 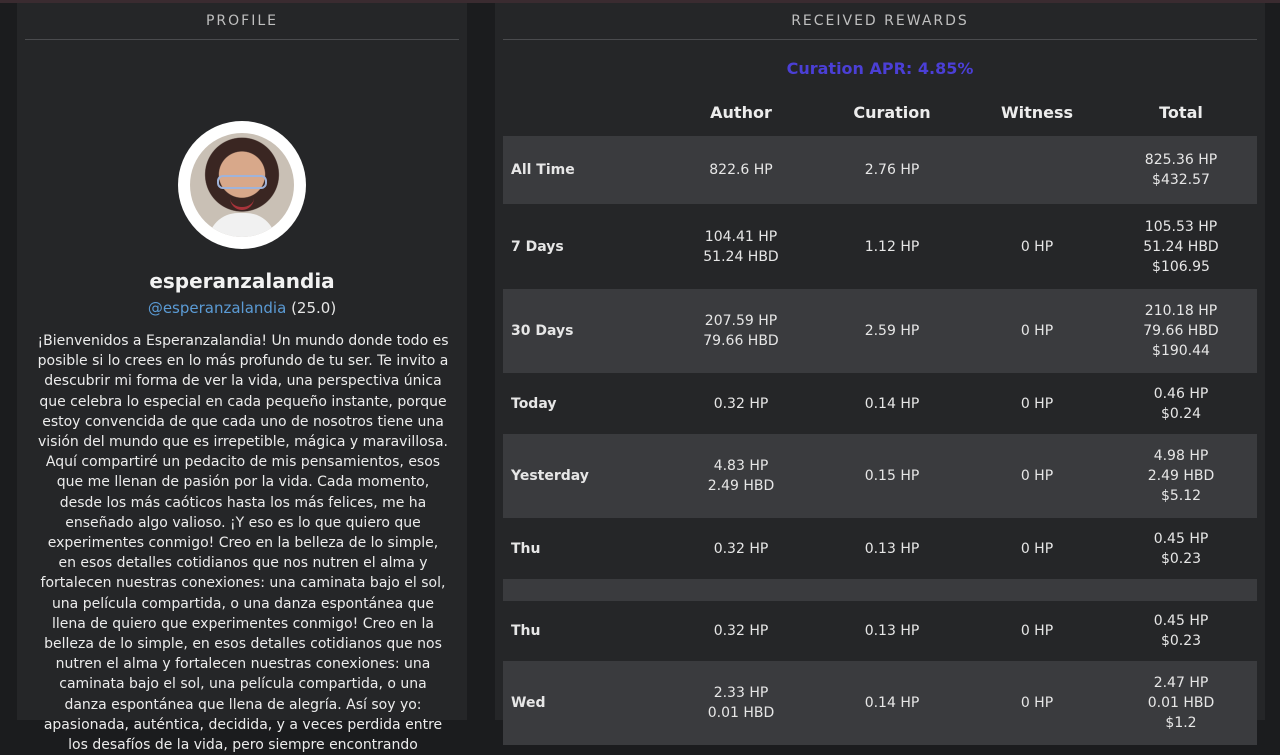 I want to click on profile-header: PROFILE, so click(x=242, y=21).